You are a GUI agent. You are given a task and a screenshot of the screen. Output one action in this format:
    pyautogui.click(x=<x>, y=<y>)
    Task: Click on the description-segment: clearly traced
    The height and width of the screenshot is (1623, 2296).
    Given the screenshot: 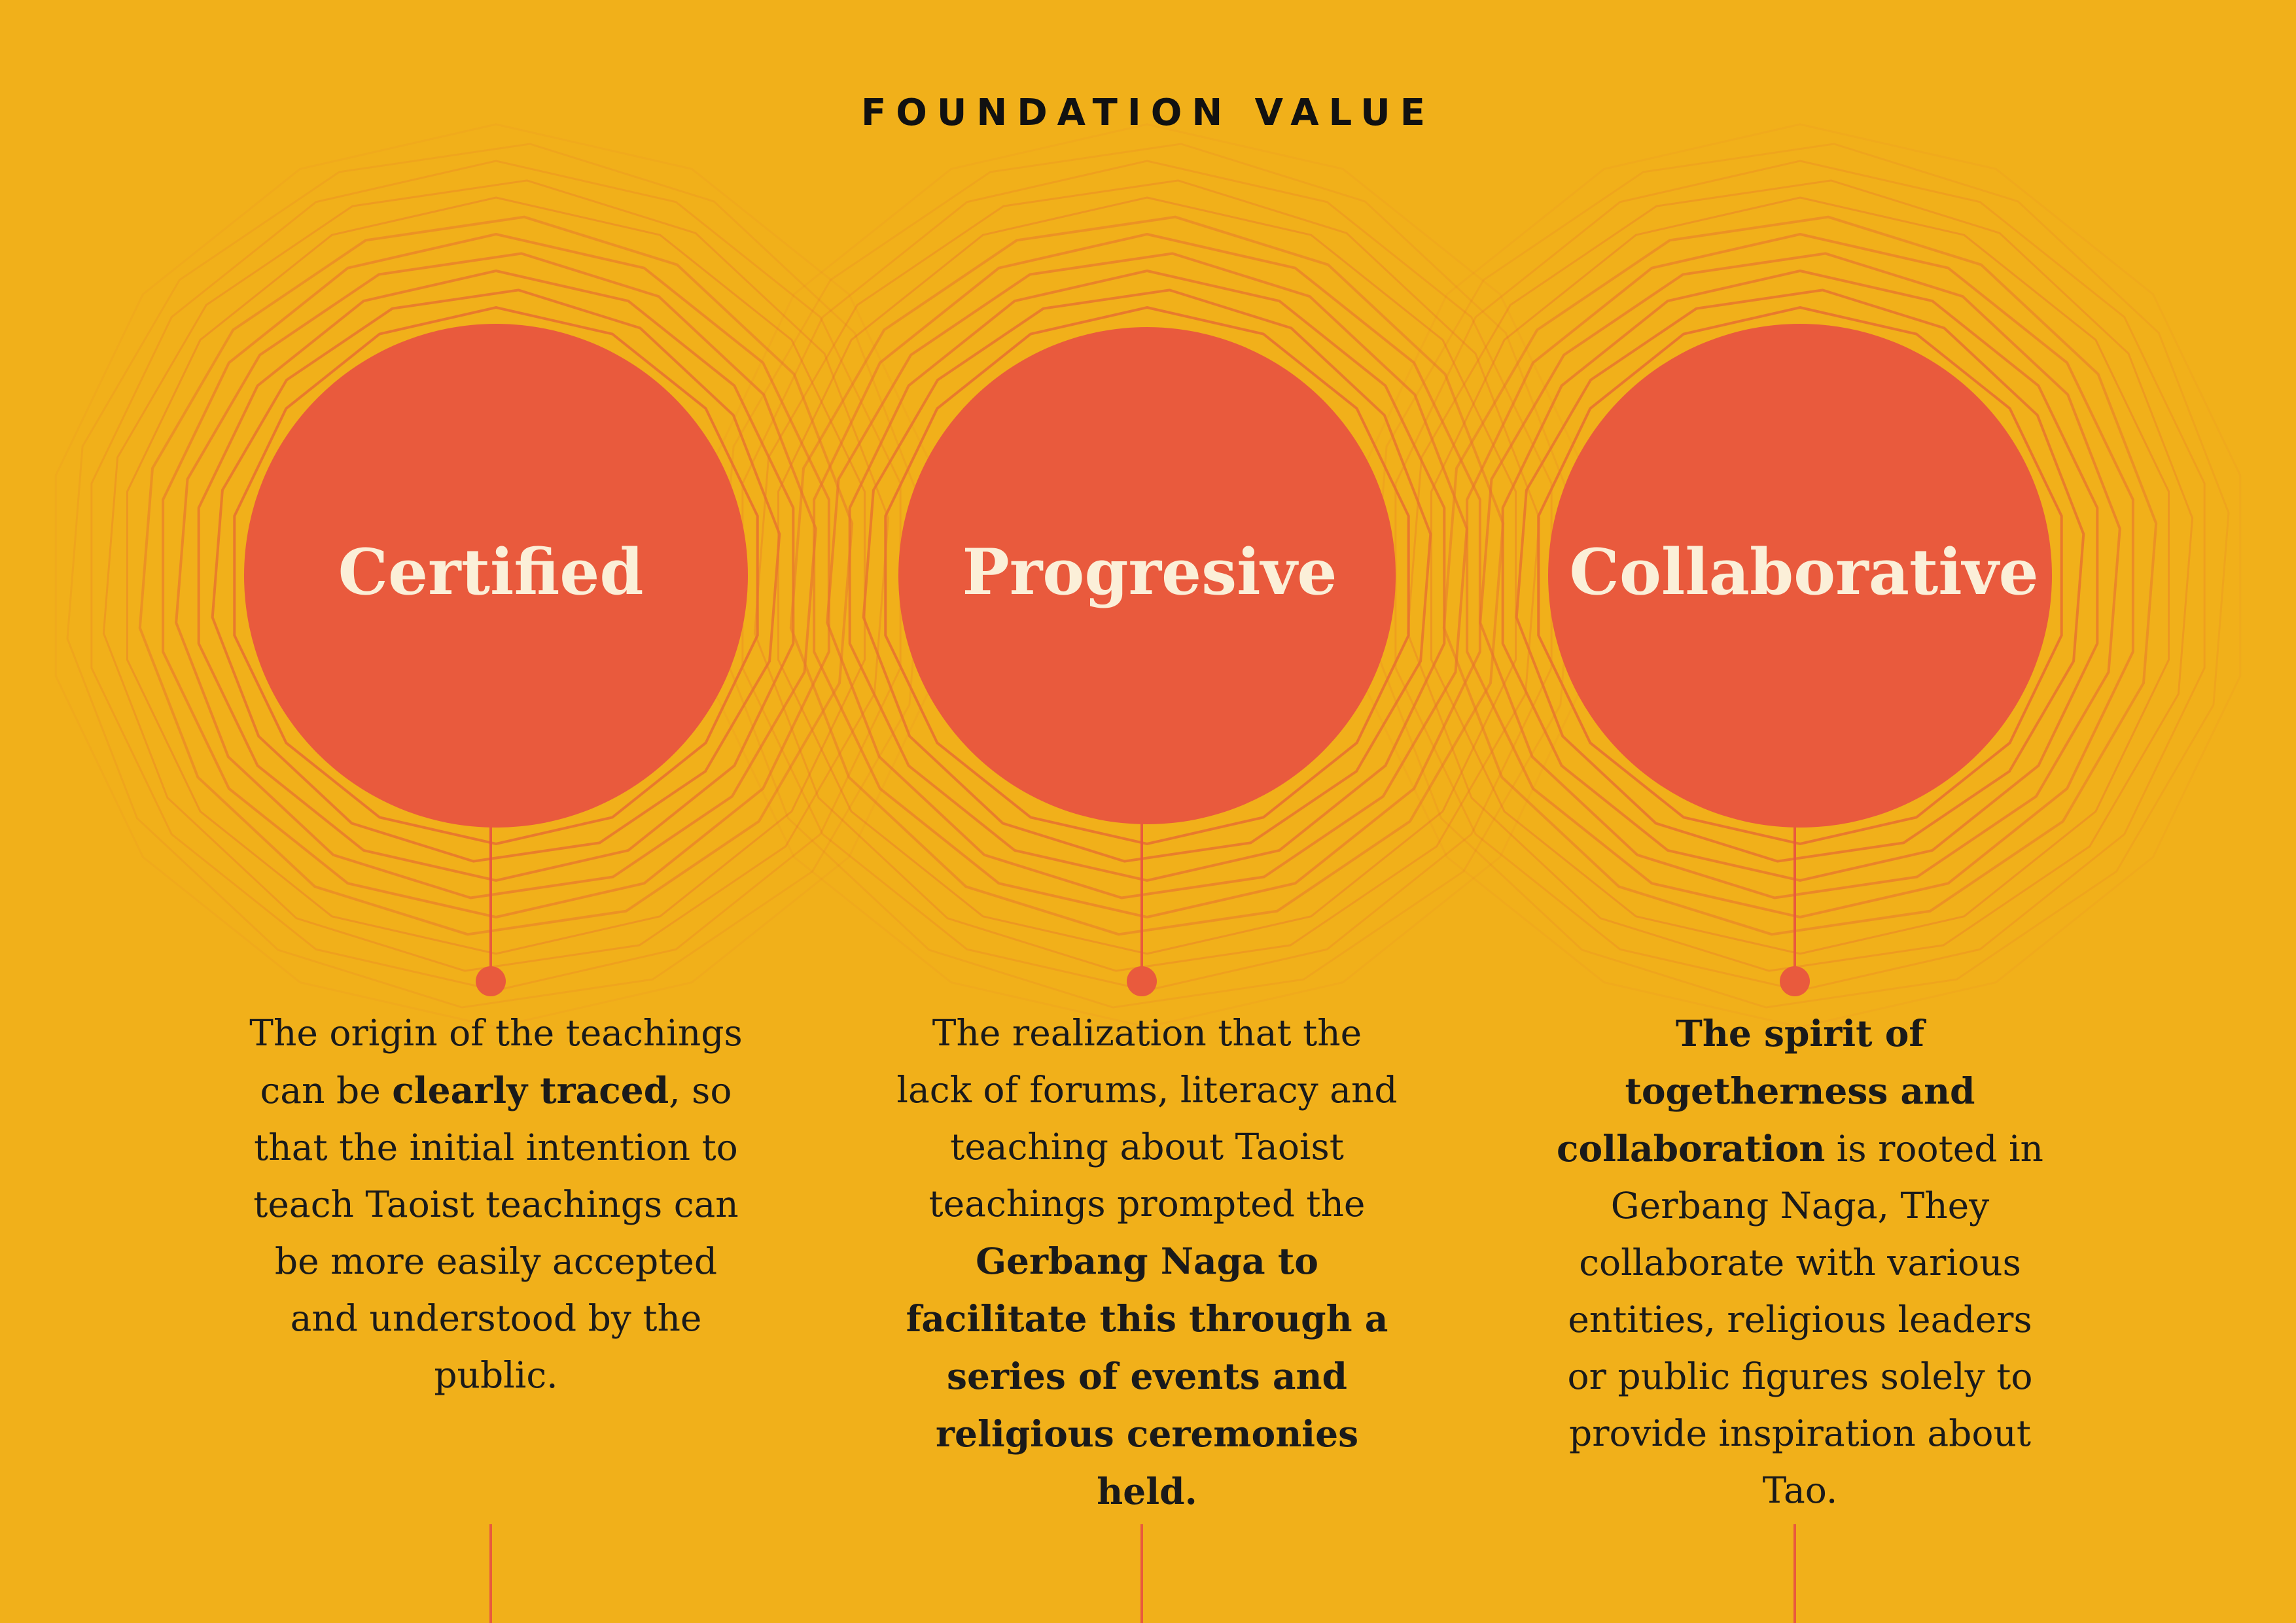 What is the action you would take?
    pyautogui.click(x=530, y=1090)
    